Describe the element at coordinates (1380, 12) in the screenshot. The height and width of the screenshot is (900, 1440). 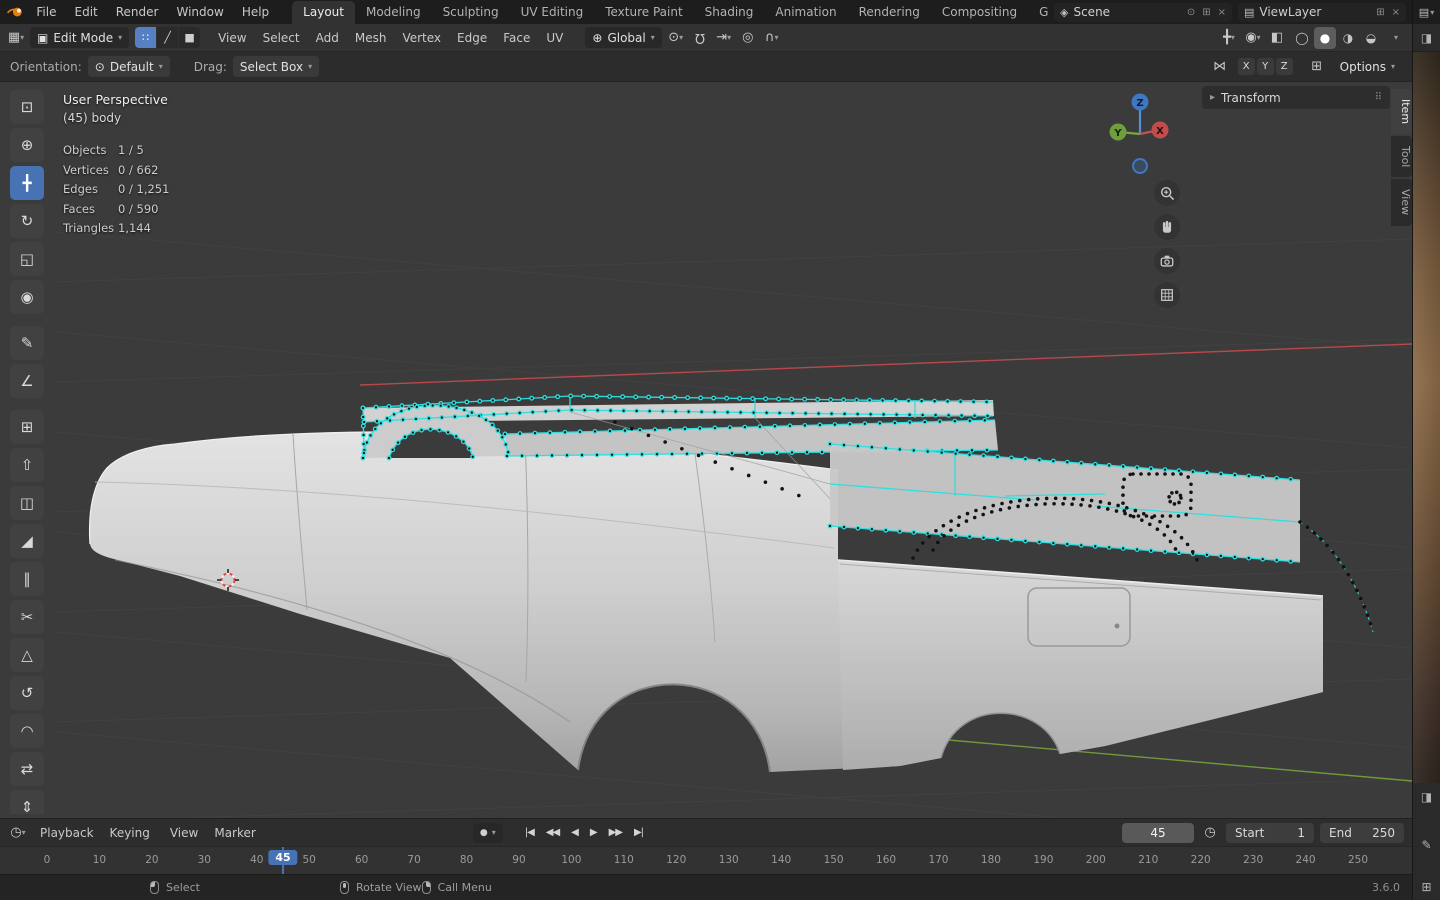
I see `new-viewlayer-icon: ⊞` at that location.